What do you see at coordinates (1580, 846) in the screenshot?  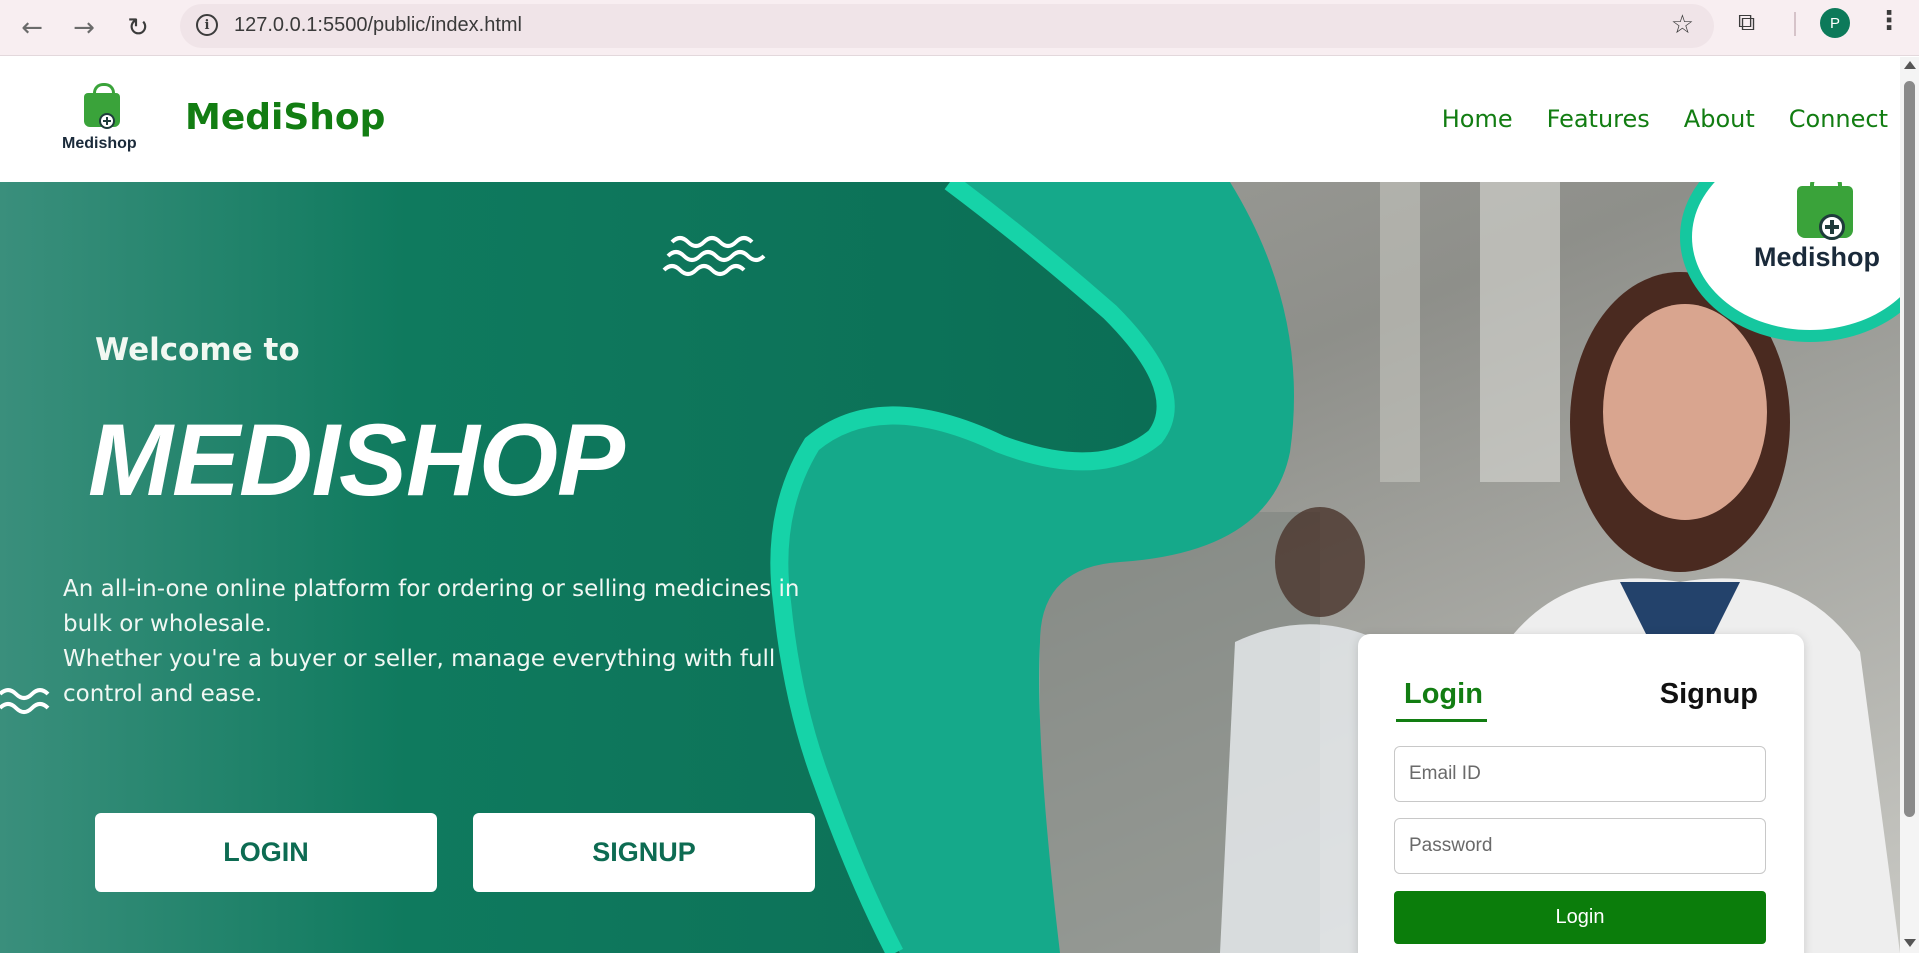 I see `password-field` at bounding box center [1580, 846].